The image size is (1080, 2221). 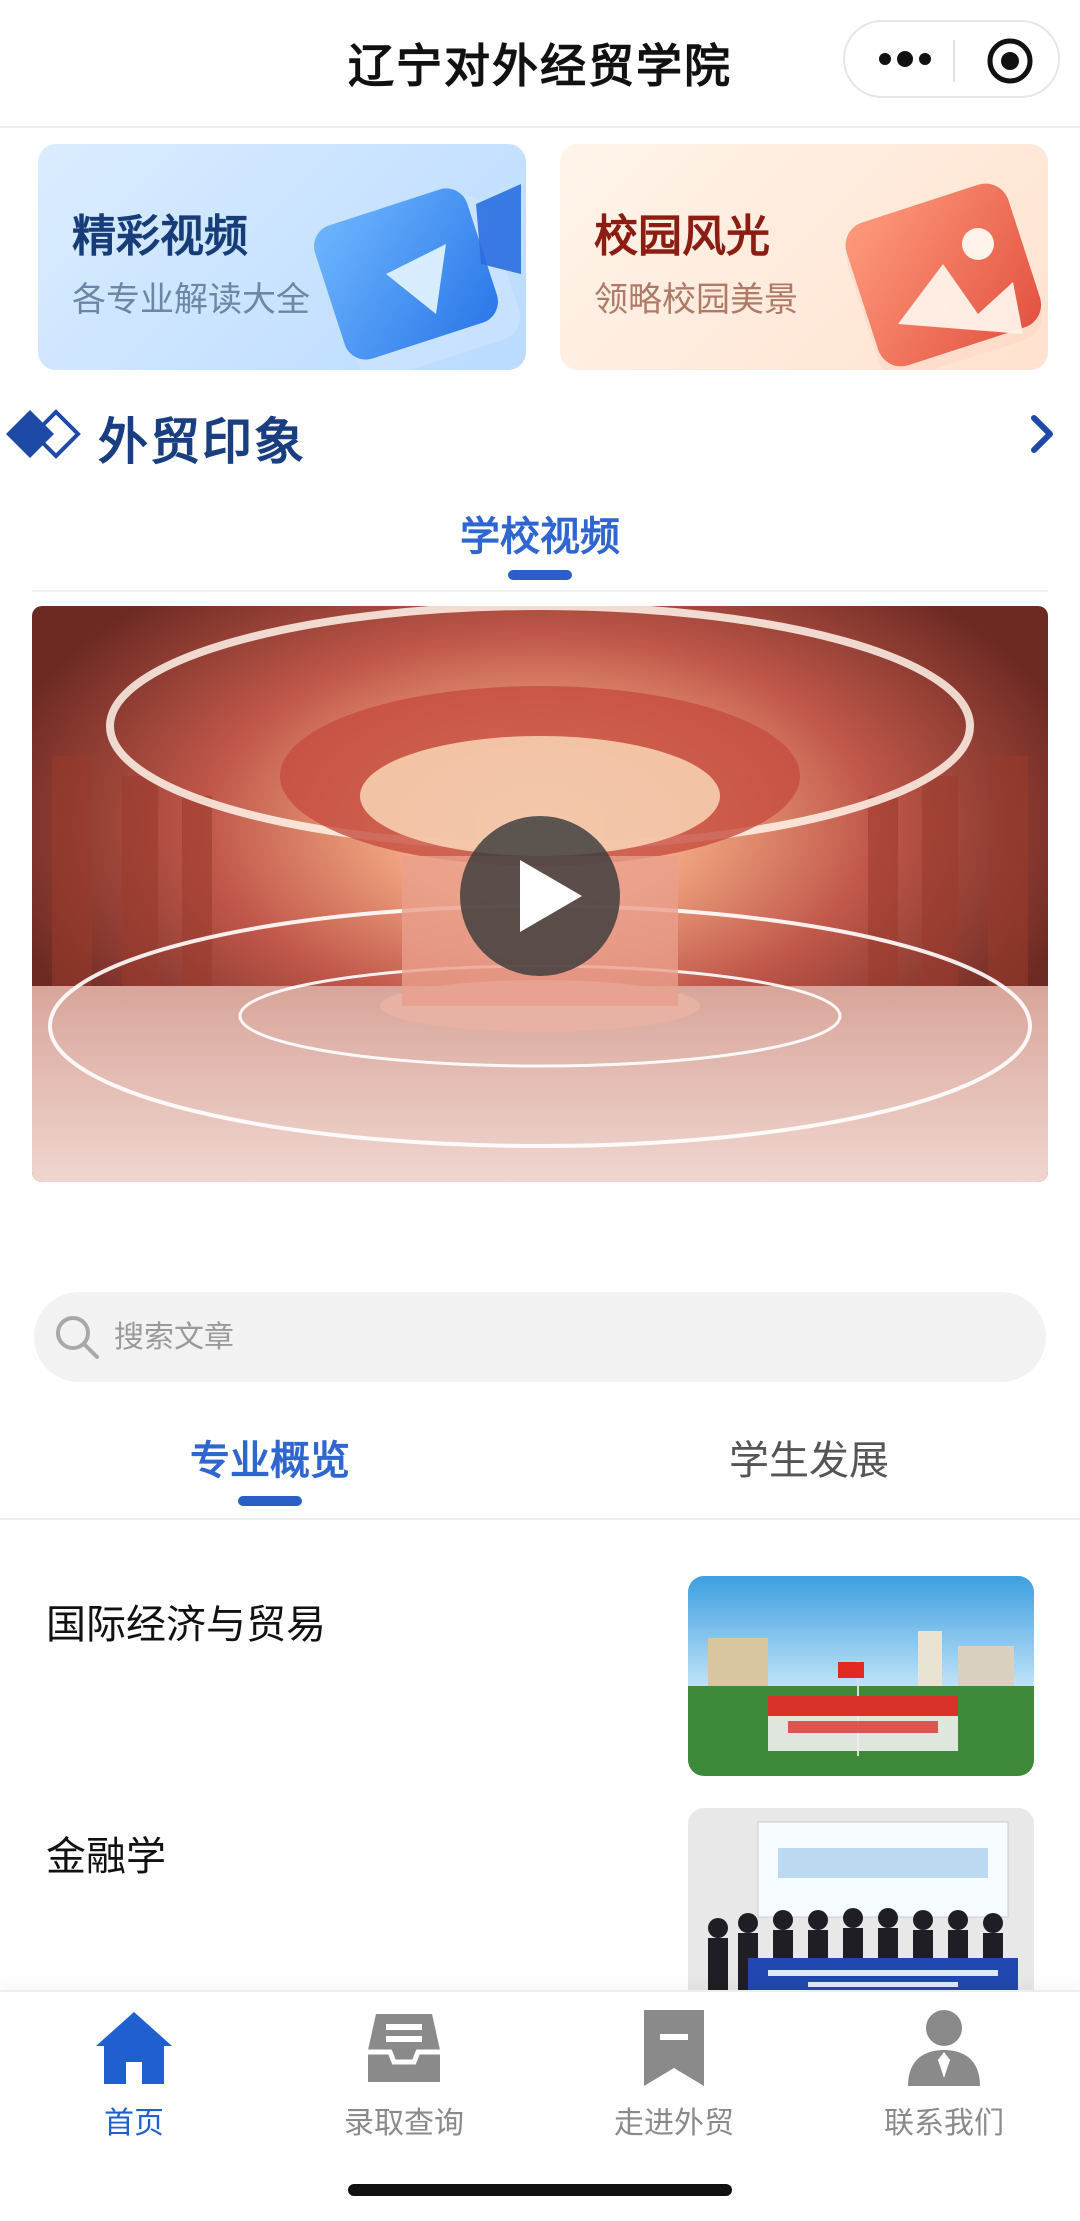 I want to click on tab-home: 首页, so click(x=134, y=2073).